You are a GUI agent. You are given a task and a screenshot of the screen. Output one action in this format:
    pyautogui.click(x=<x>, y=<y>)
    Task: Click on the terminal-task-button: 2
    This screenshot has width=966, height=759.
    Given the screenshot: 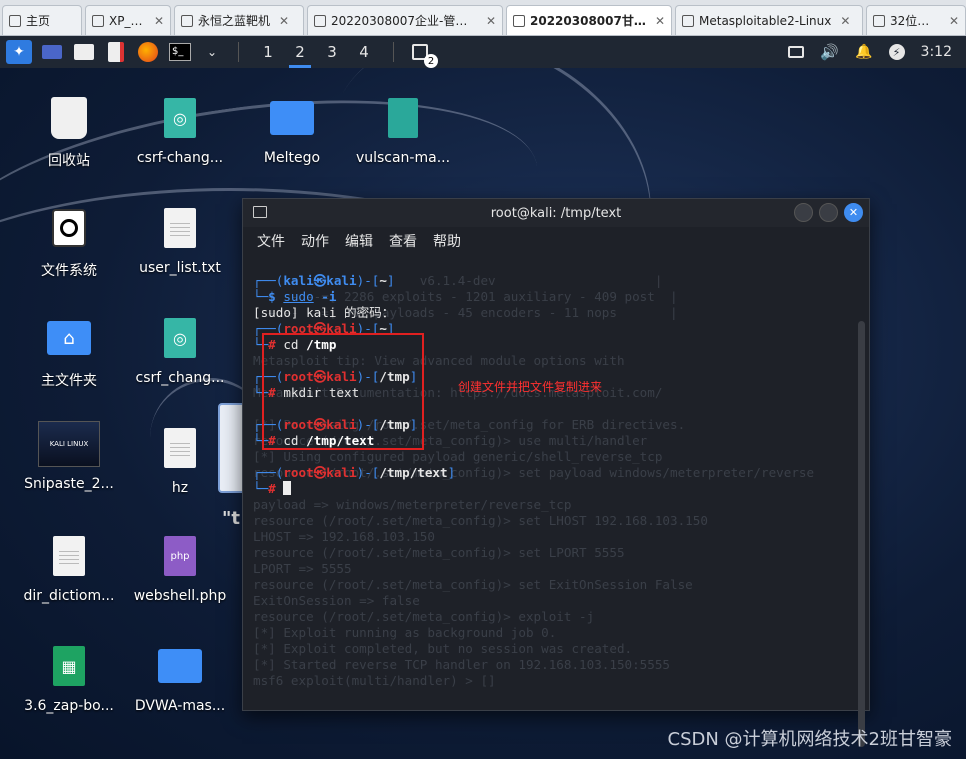 What is the action you would take?
    pyautogui.click(x=423, y=54)
    